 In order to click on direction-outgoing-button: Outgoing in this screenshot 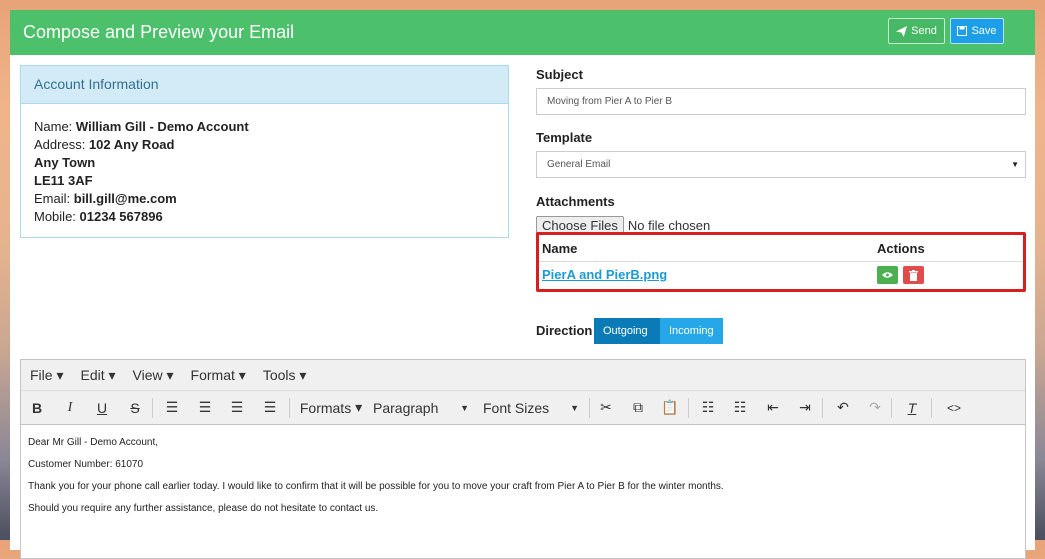, I will do `click(627, 331)`.